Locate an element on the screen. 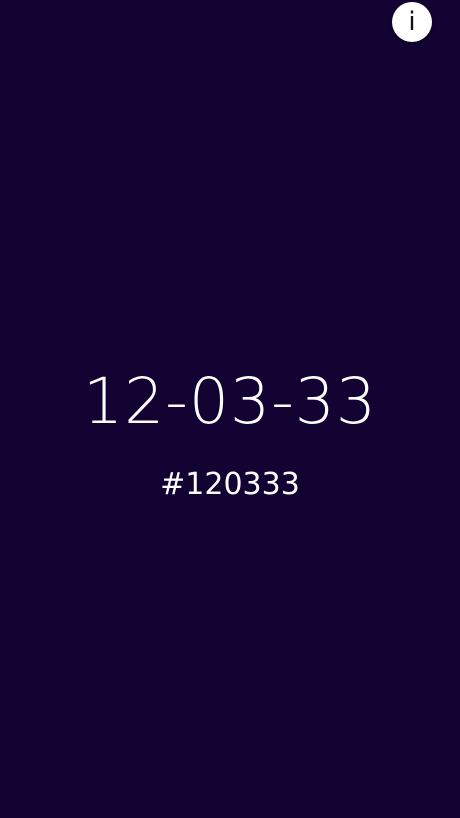 This screenshot has height=818, width=460. info-icon: i is located at coordinates (412, 21).